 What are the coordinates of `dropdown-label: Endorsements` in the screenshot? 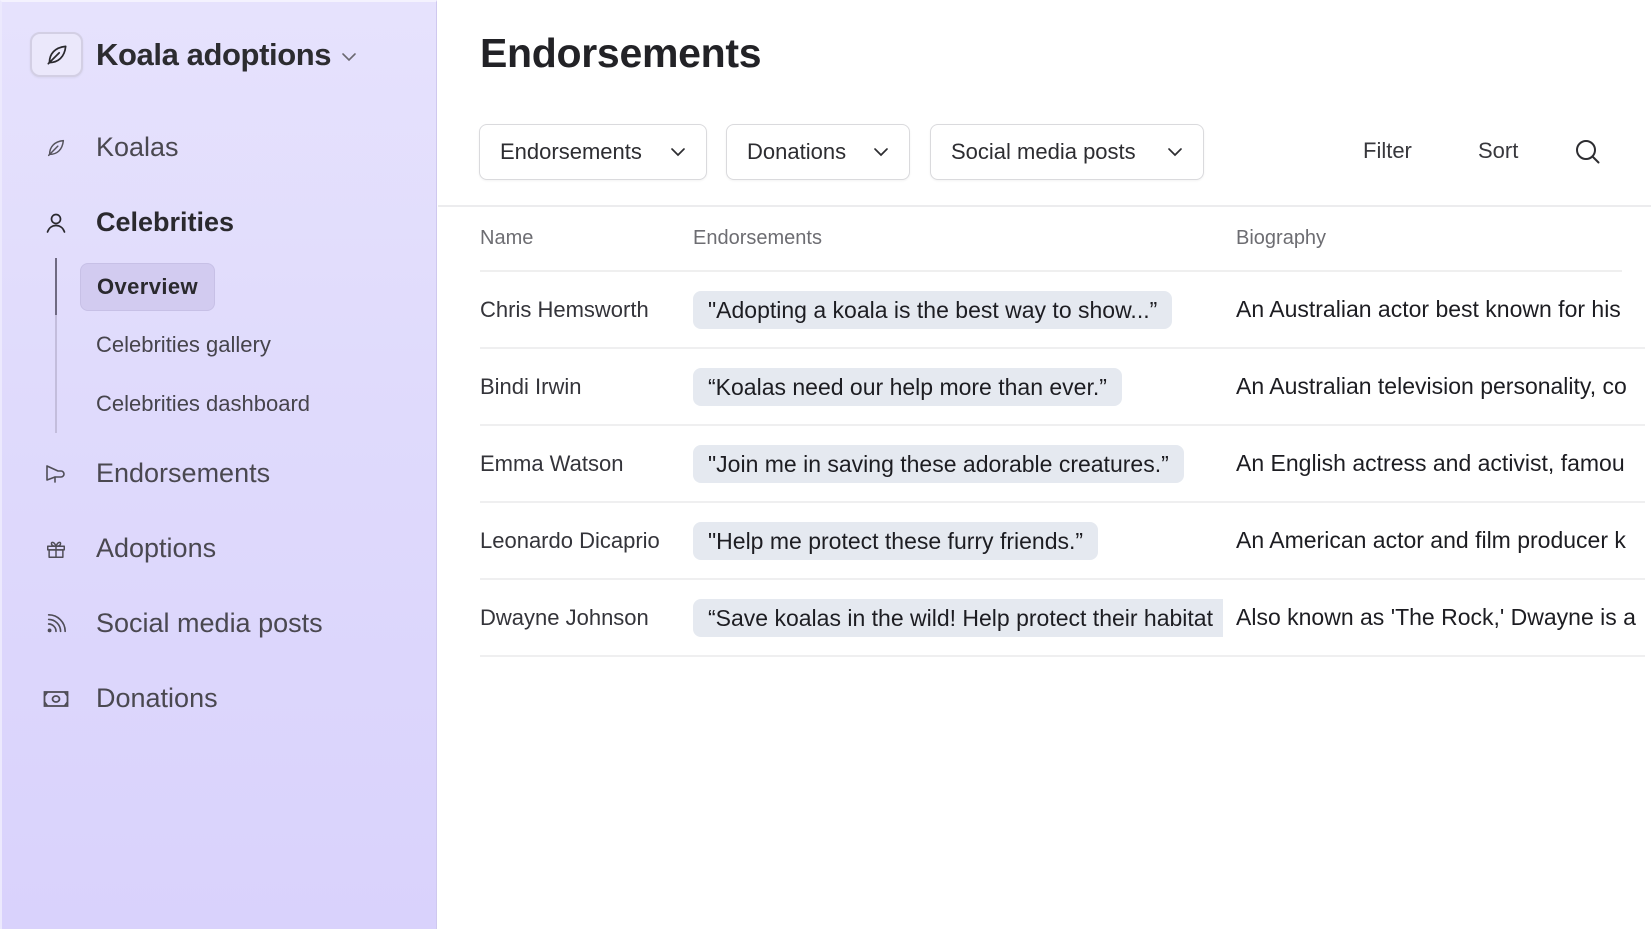 It's located at (571, 151).